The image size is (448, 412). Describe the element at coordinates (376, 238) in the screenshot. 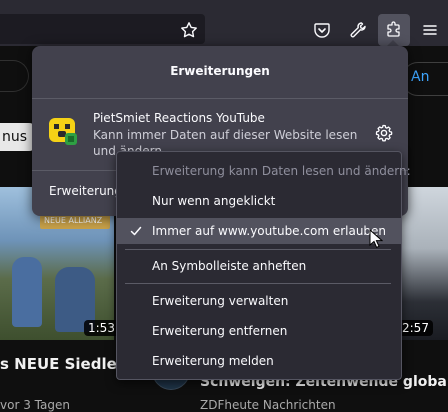

I see `mouse-cursor-icon` at that location.